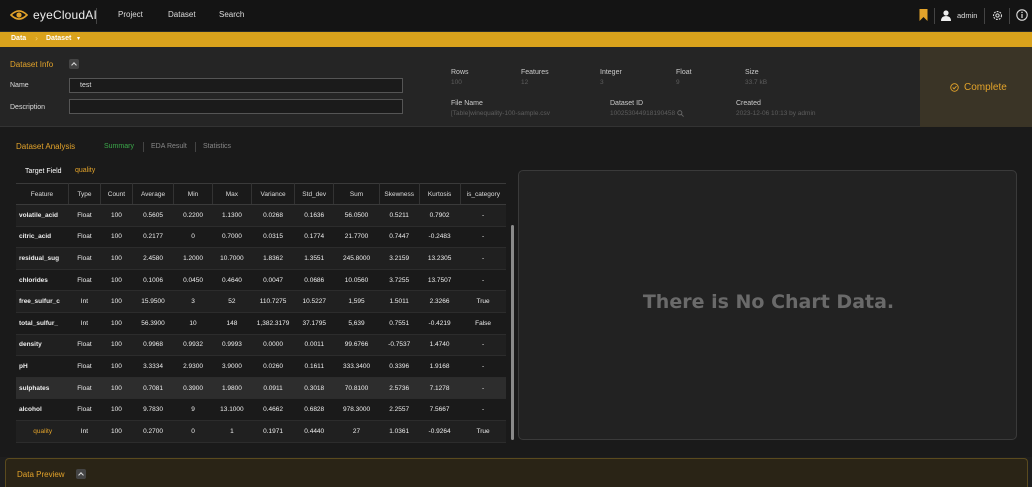 The width and height of the screenshot is (1032, 487). Describe the element at coordinates (193, 345) in the screenshot. I see `table-cell: 0.9932` at that location.